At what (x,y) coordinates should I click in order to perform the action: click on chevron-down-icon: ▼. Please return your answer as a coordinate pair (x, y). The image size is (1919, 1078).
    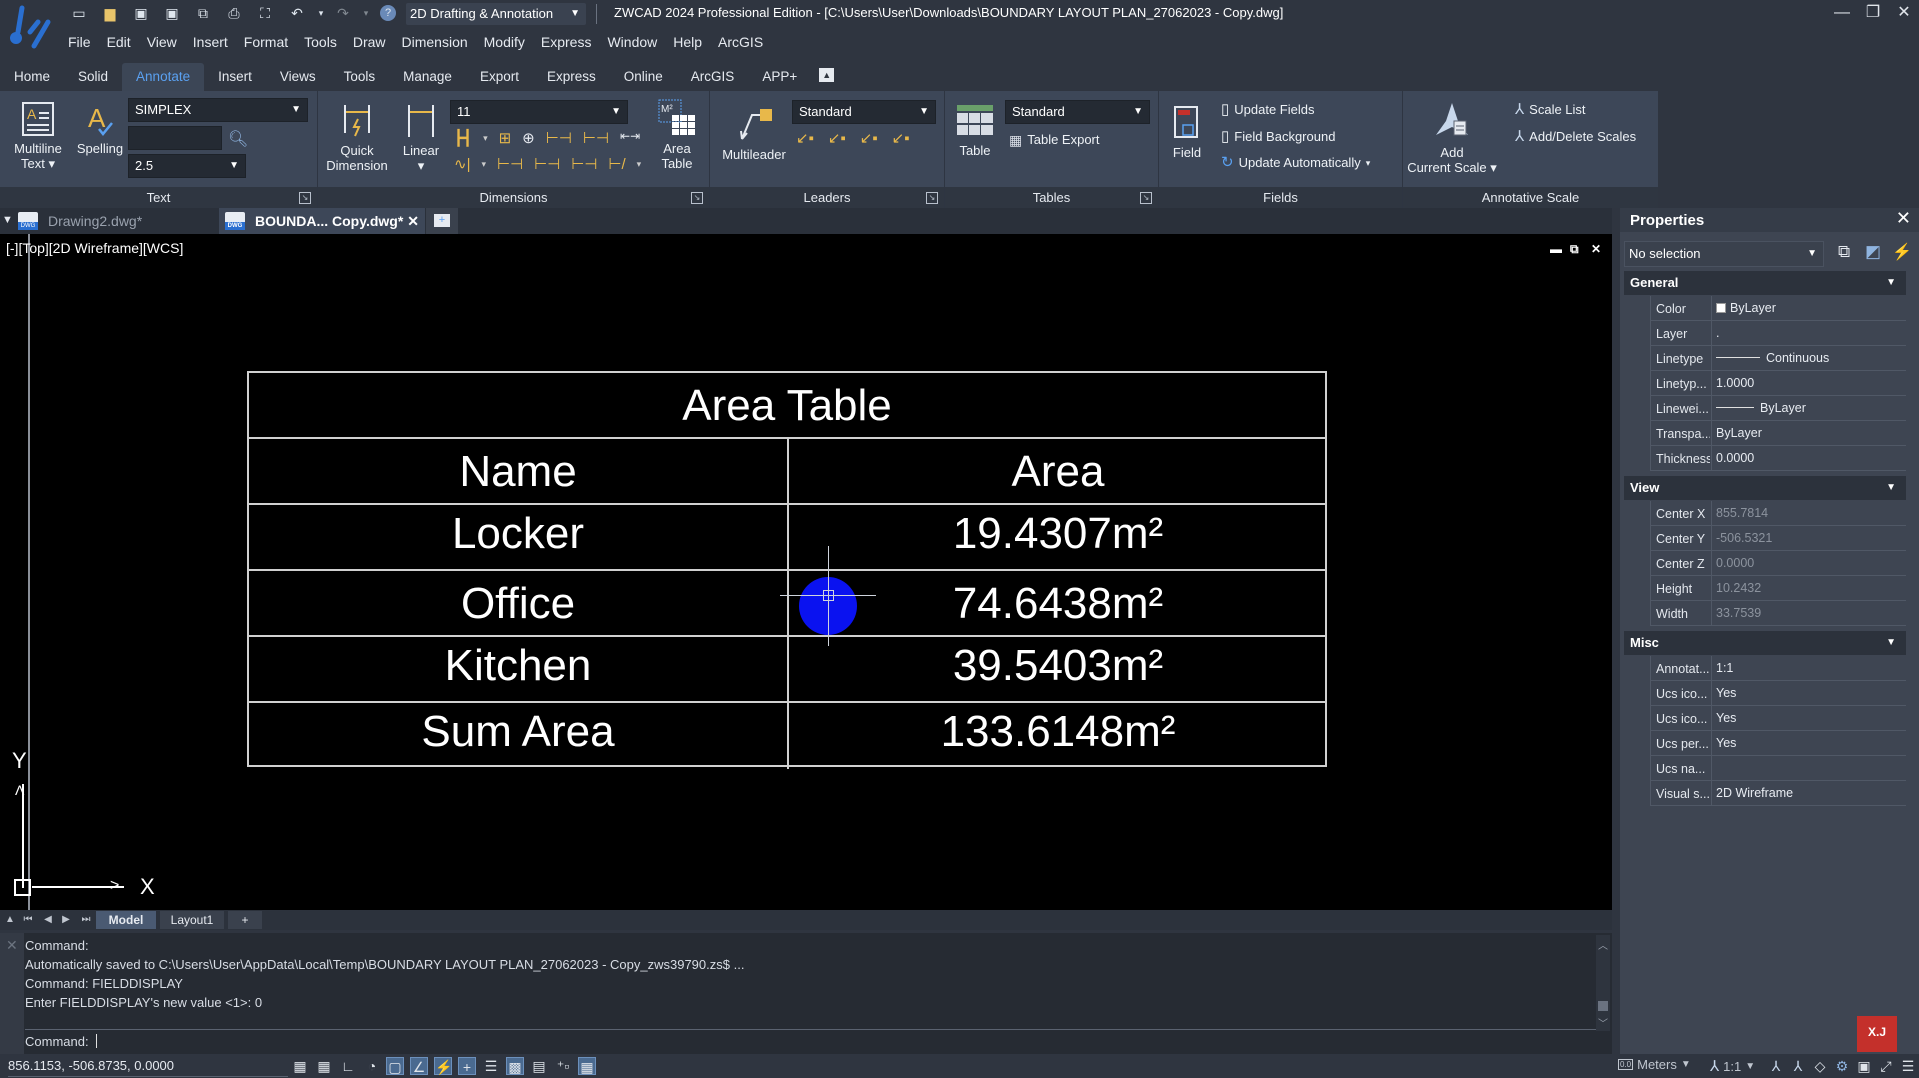
    Looking at the image, I should click on (924, 112).